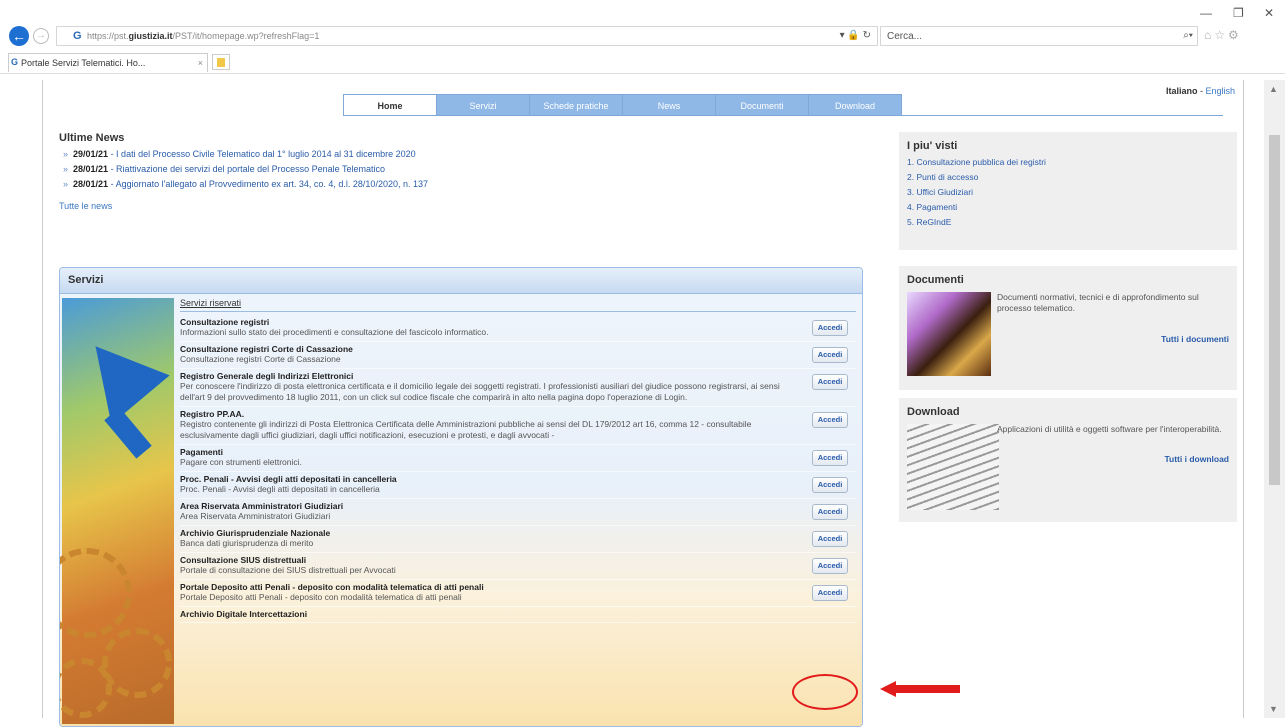 This screenshot has width=1285, height=727. Describe the element at coordinates (449, 206) in the screenshot. I see `all-news-link: Tutte le news` at that location.